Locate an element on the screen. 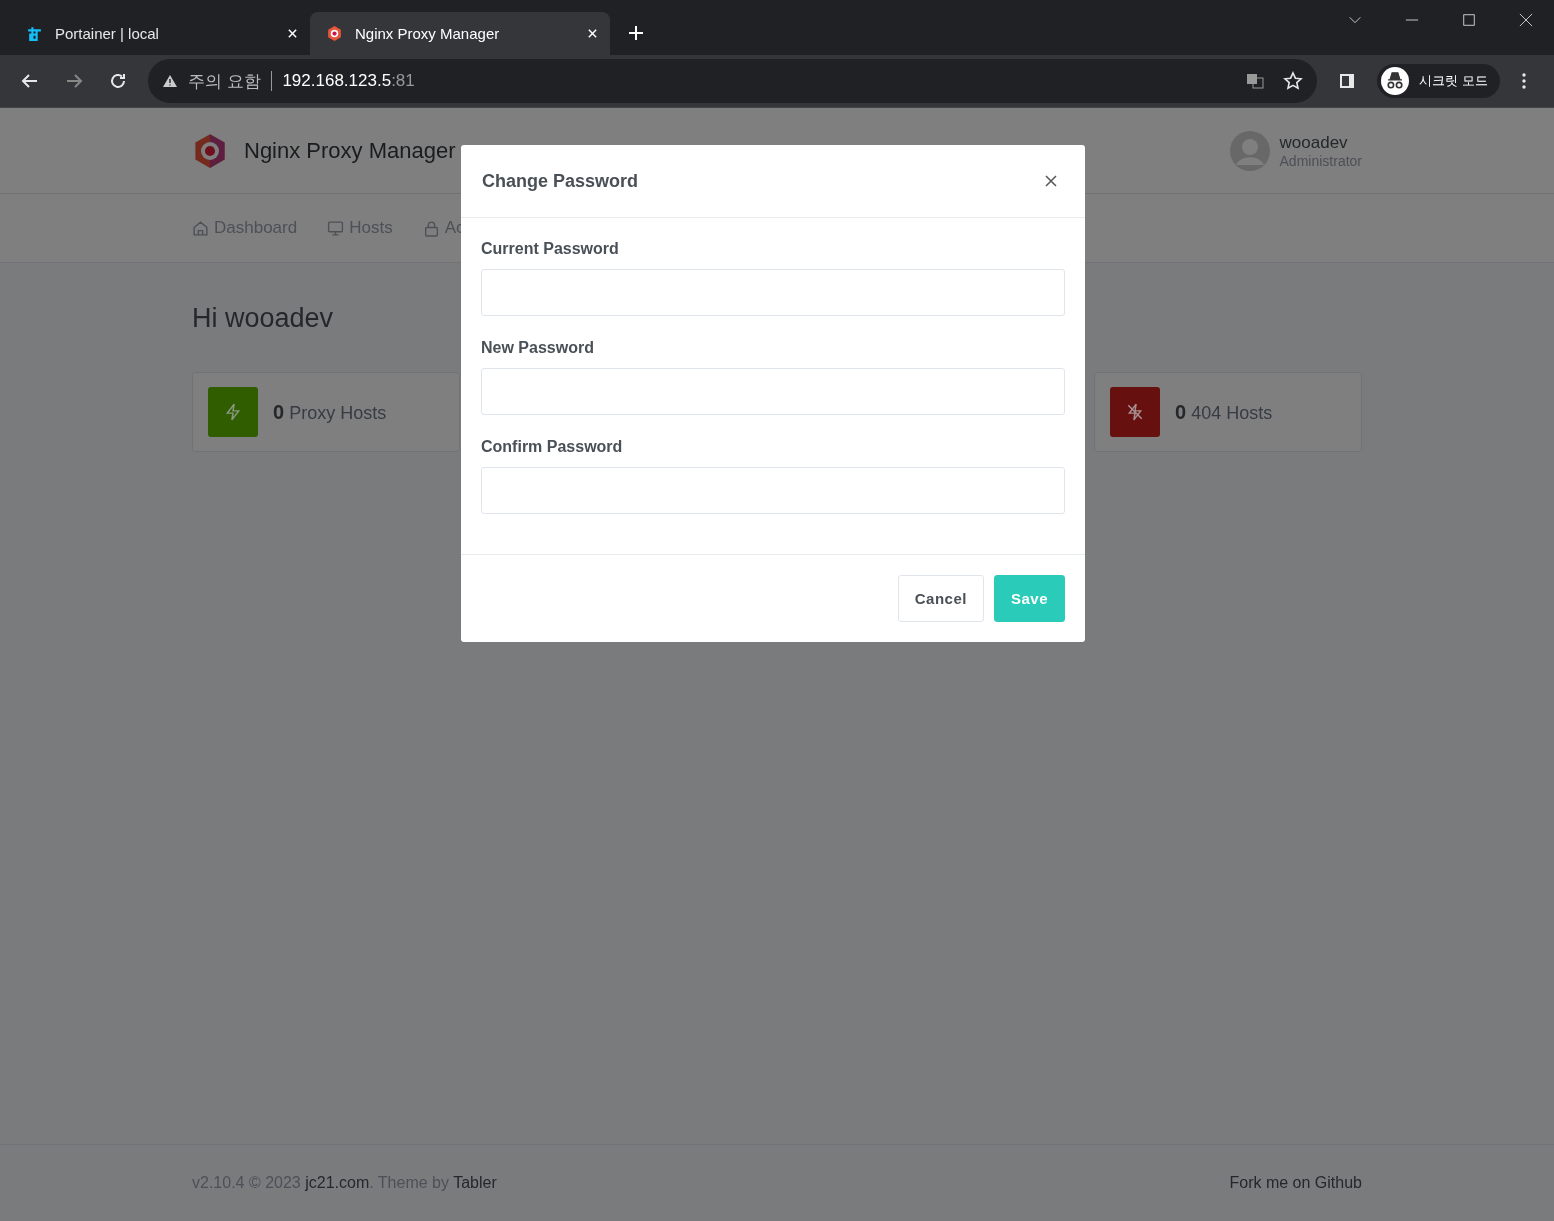 The height and width of the screenshot is (1221, 1554). translate-icon is located at coordinates (1254, 81).